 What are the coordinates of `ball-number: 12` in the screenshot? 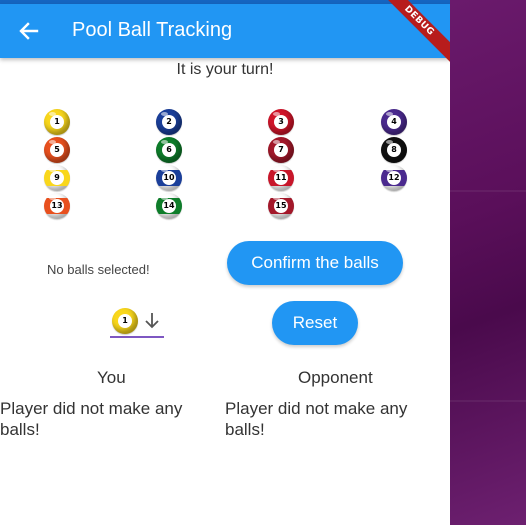 It's located at (394, 178).